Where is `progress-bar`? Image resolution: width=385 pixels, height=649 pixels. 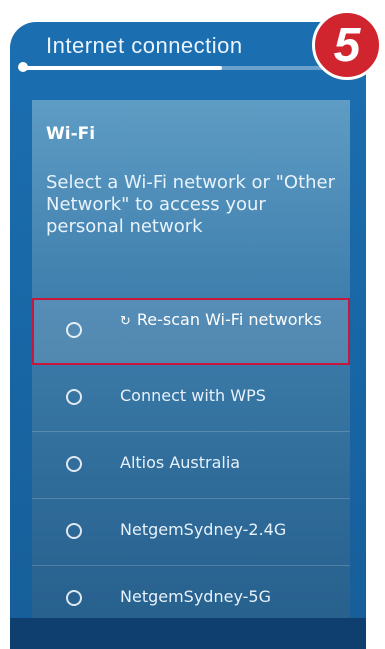 progress-bar is located at coordinates (189, 68).